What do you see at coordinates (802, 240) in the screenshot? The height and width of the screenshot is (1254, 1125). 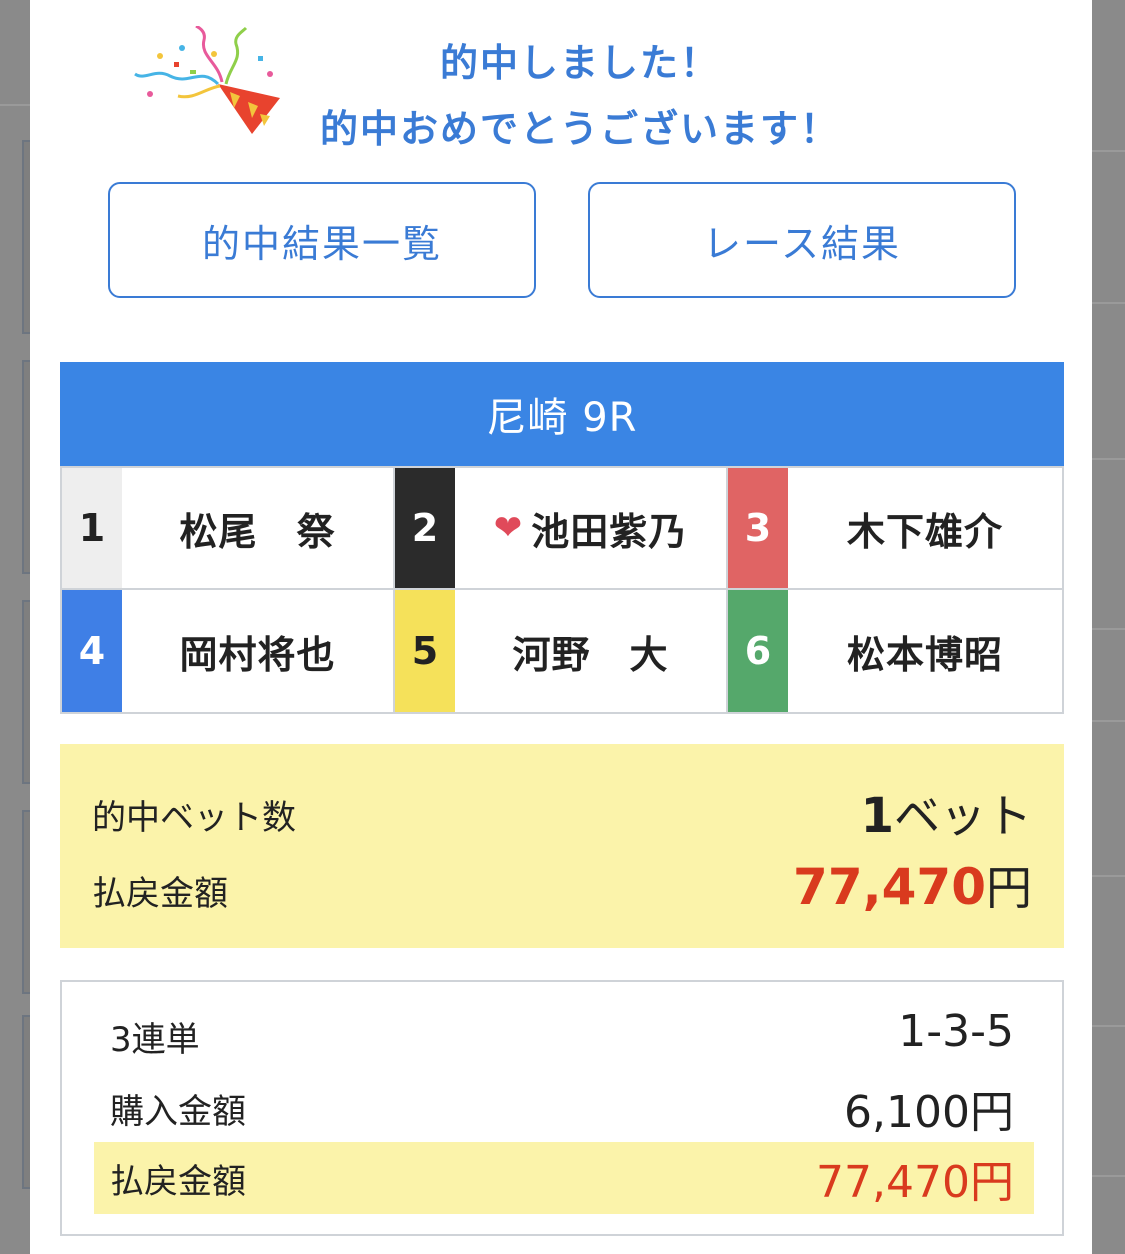 I see `race-result-button: レース結果` at bounding box center [802, 240].